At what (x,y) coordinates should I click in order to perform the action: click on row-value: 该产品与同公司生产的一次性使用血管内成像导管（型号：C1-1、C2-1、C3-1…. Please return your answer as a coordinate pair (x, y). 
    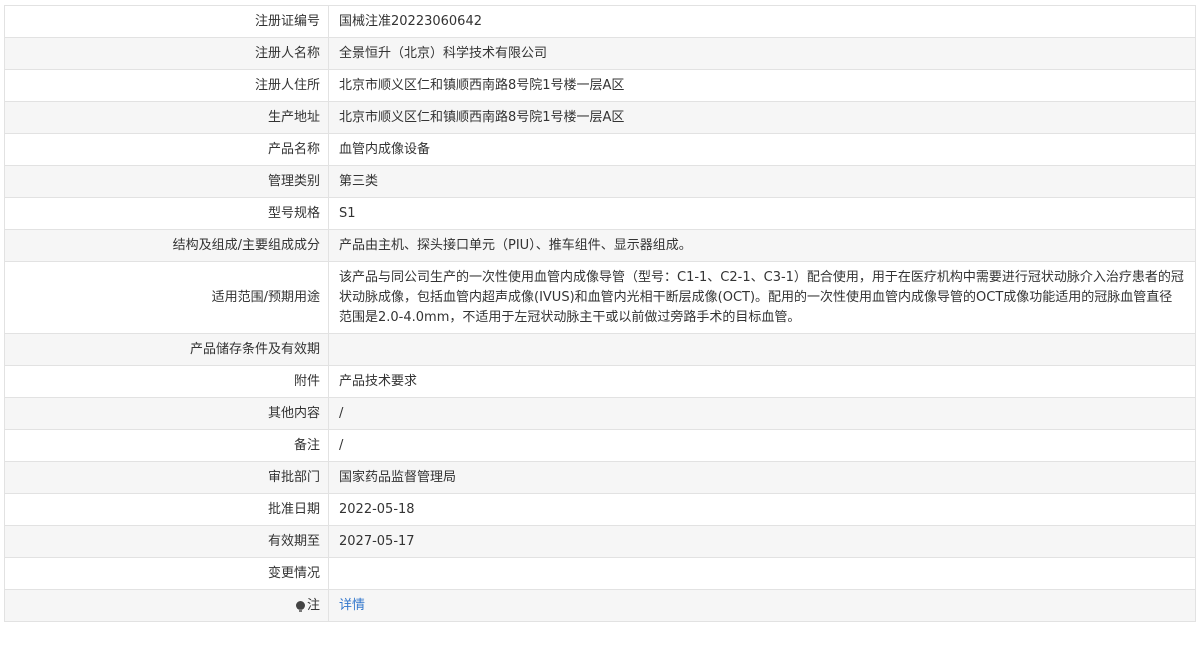
    Looking at the image, I should click on (762, 297).